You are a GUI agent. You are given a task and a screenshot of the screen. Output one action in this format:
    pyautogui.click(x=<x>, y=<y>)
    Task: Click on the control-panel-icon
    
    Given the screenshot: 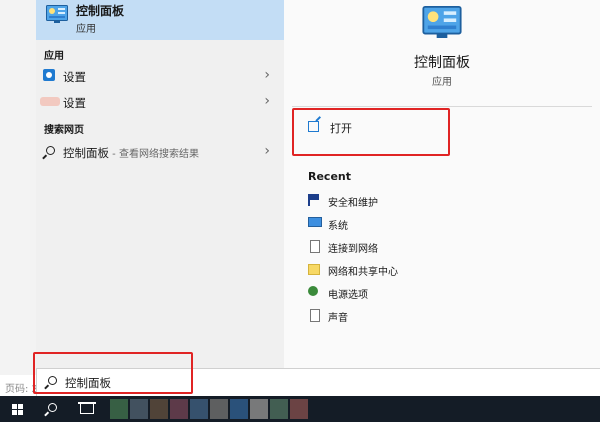 What is the action you would take?
    pyautogui.click(x=57, y=14)
    